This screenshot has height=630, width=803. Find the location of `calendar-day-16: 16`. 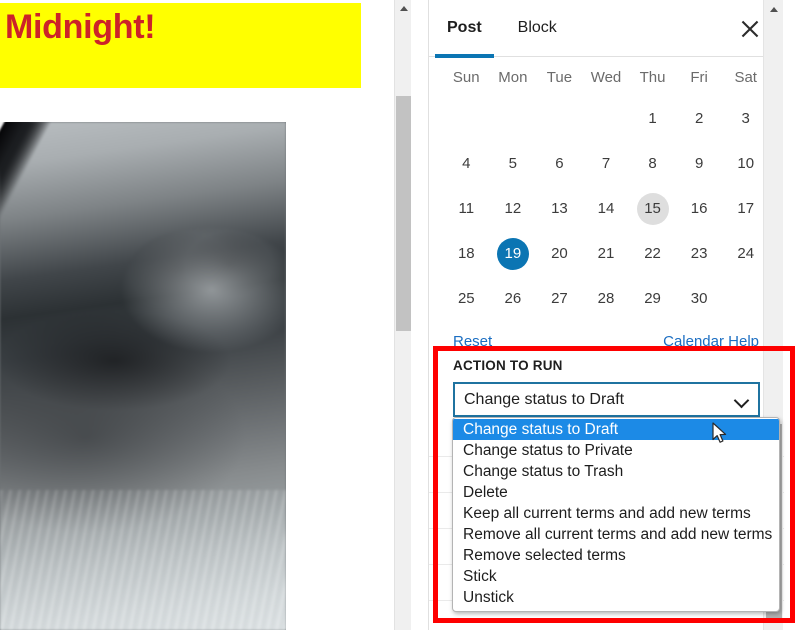

calendar-day-16: 16 is located at coordinates (699, 208).